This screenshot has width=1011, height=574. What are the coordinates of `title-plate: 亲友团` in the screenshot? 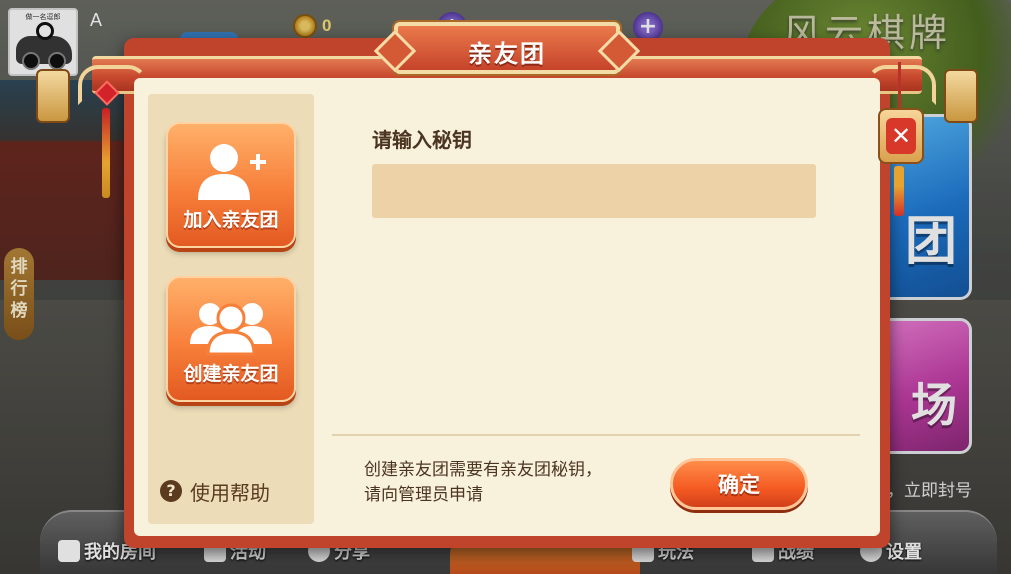 It's located at (507, 48).